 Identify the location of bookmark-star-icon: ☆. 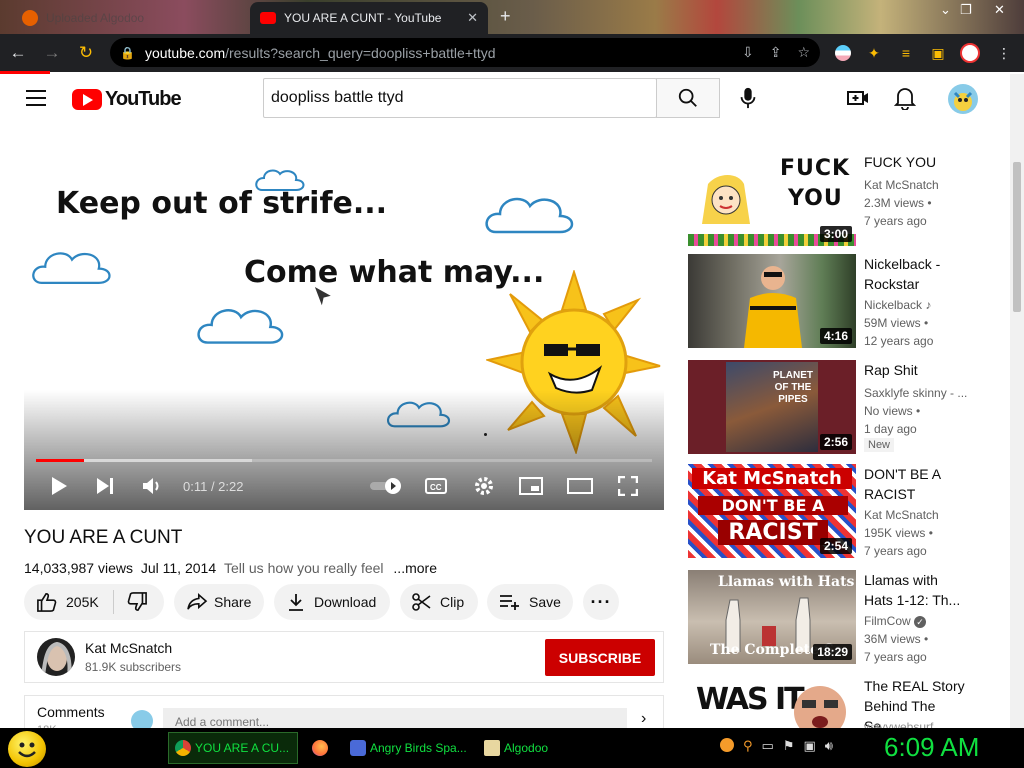
(803, 52).